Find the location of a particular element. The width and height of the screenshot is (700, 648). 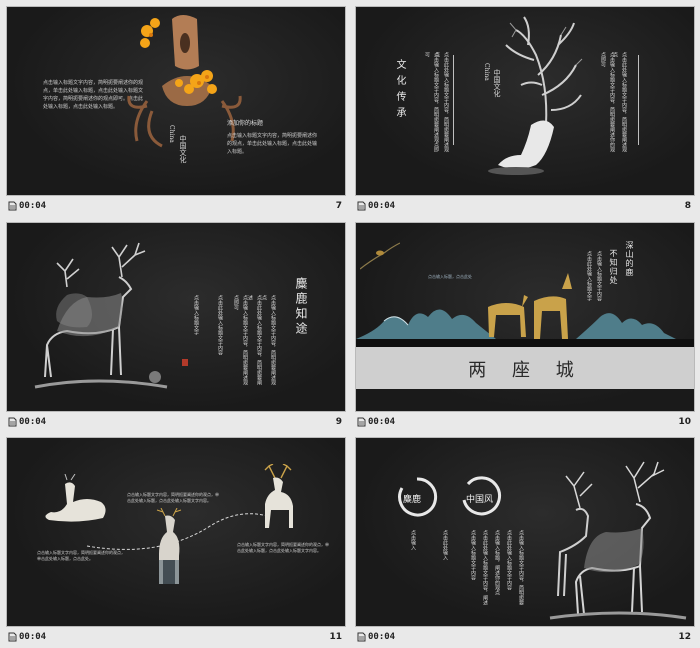

slide-10-number: 10 is located at coordinates (684, 422).